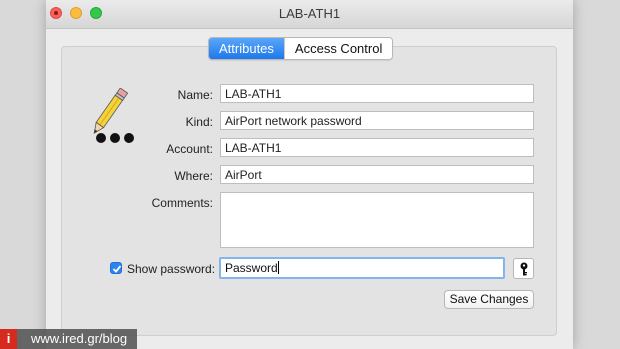  Describe the element at coordinates (377, 120) in the screenshot. I see `kind-field: AirPort network password` at that location.